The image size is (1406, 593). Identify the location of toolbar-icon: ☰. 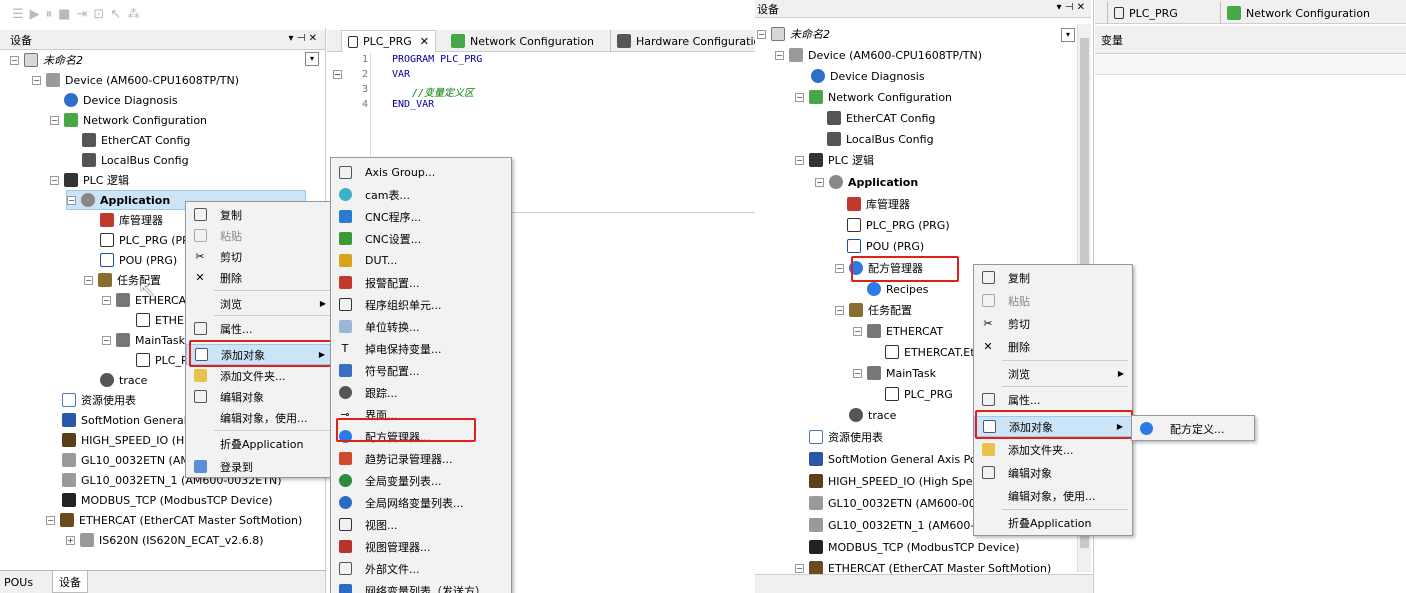
(18, 14).